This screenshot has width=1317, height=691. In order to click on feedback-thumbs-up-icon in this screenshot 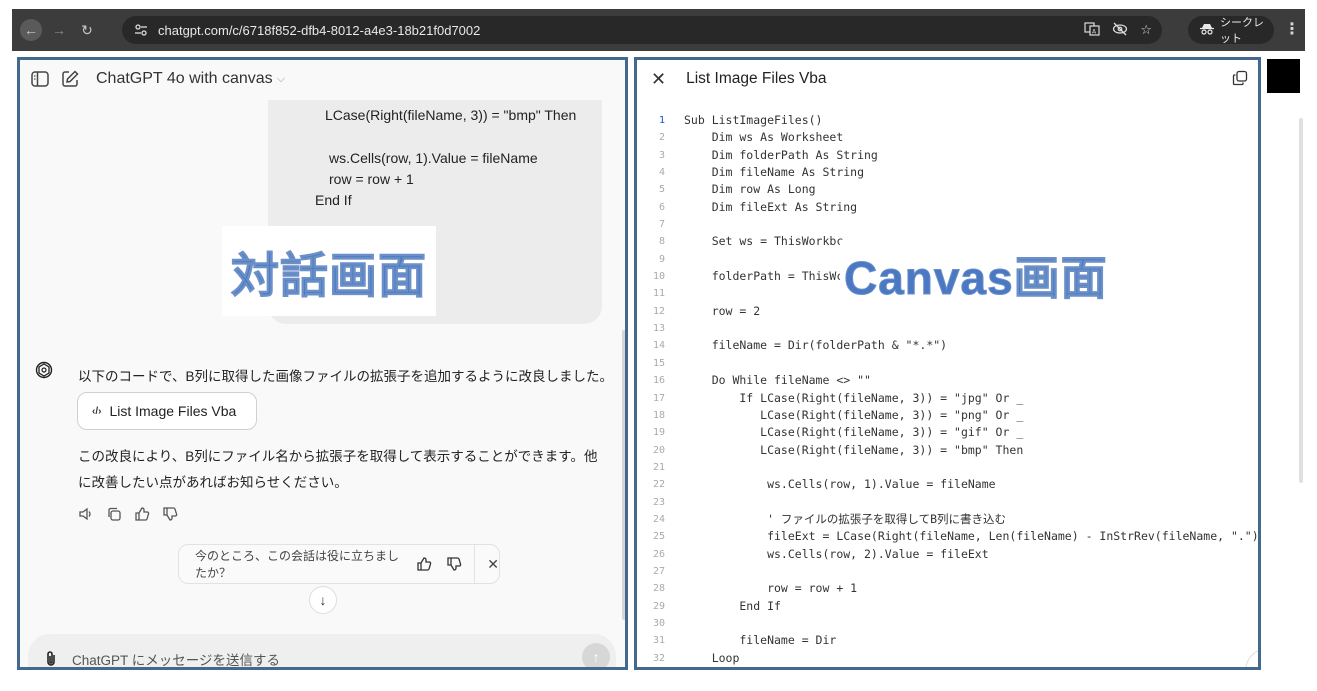, I will do `click(424, 564)`.